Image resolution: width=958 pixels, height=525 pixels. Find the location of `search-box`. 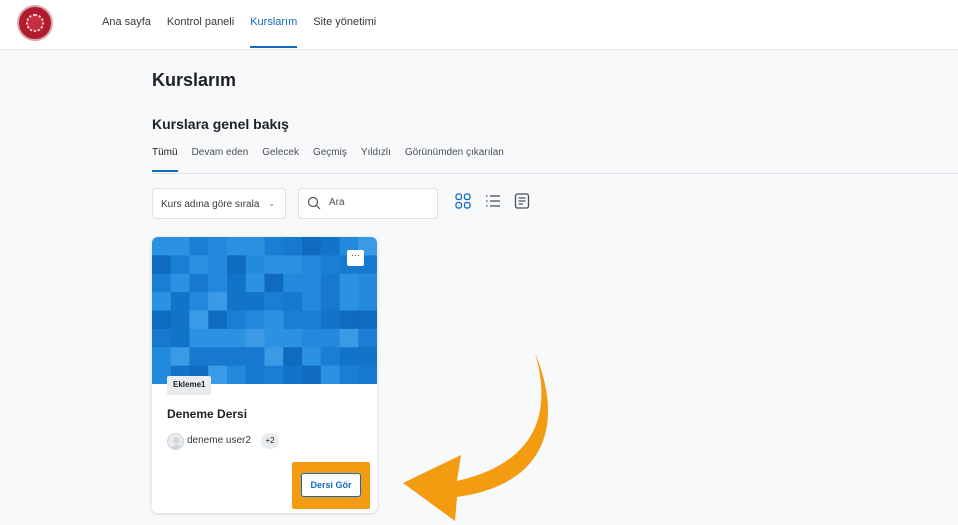

search-box is located at coordinates (368, 203).